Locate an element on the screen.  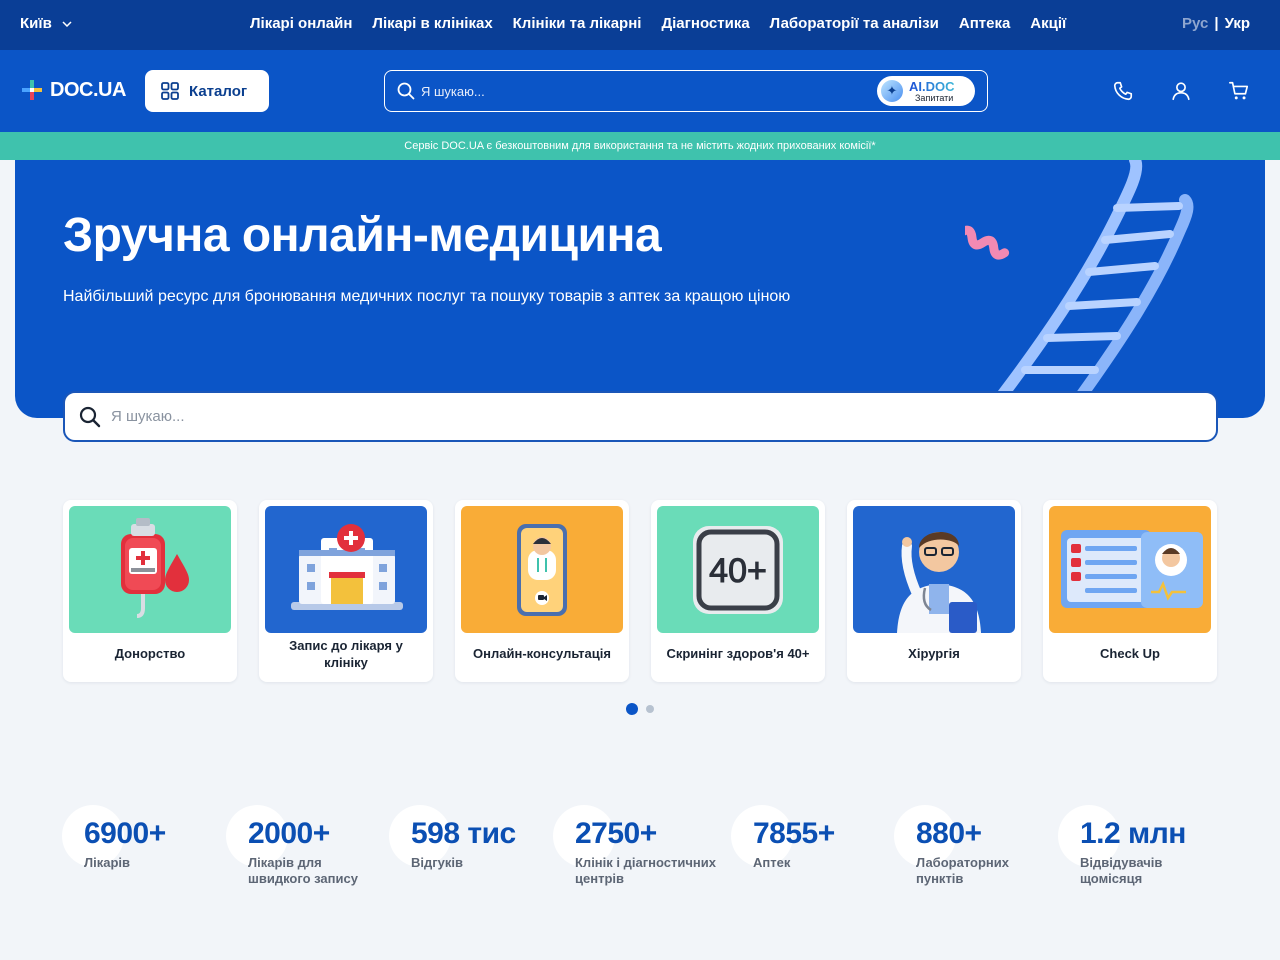
menu-item-diagnostics: Діагностика is located at coordinates (705, 23).